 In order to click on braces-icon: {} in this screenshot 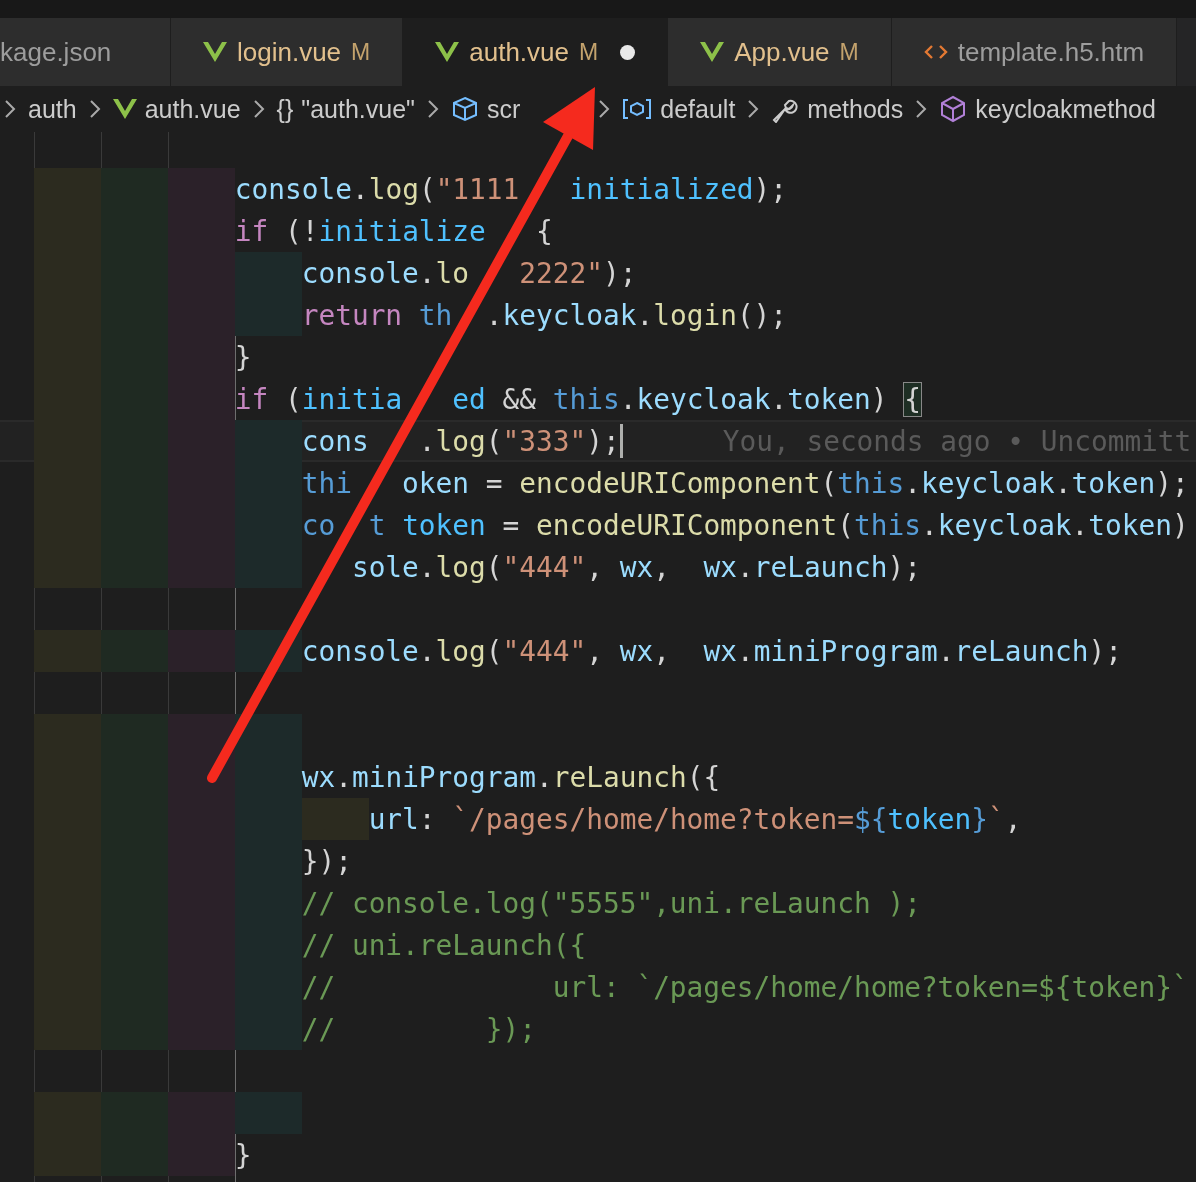, I will do `click(285, 109)`.